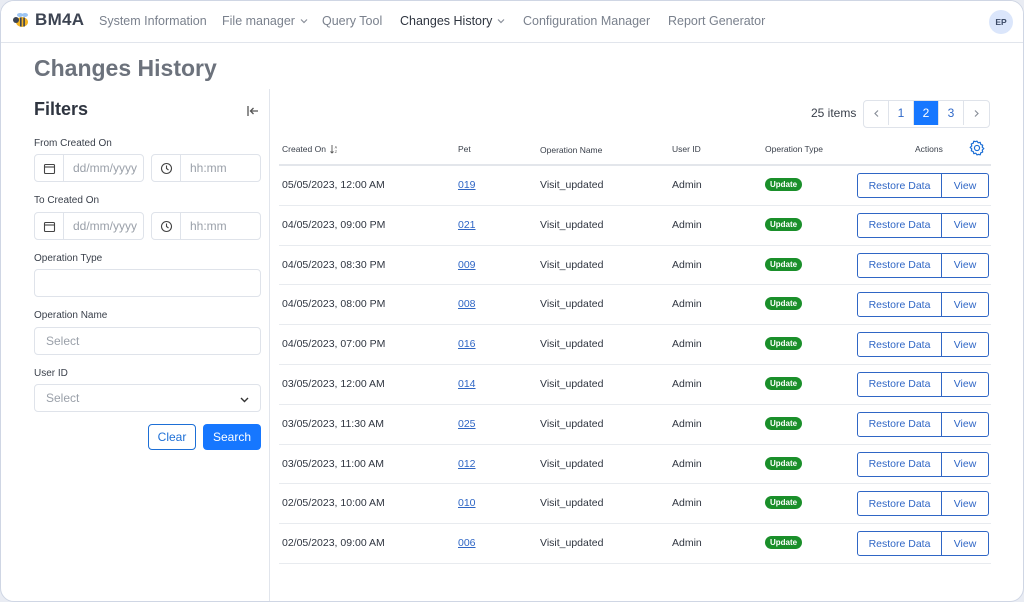 Image resolution: width=1024 pixels, height=602 pixels. Describe the element at coordinates (686, 149) in the screenshot. I see `column-header-user-id: User ID` at that location.